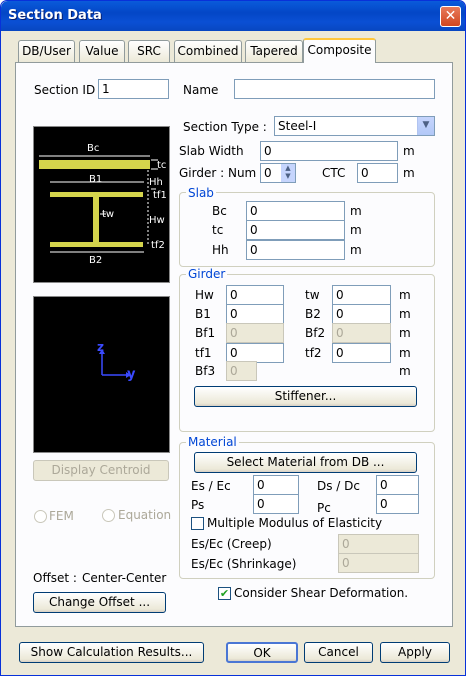 This screenshot has height=676, width=466. Describe the element at coordinates (131, 374) in the screenshot. I see `axis-y-label: y` at that location.